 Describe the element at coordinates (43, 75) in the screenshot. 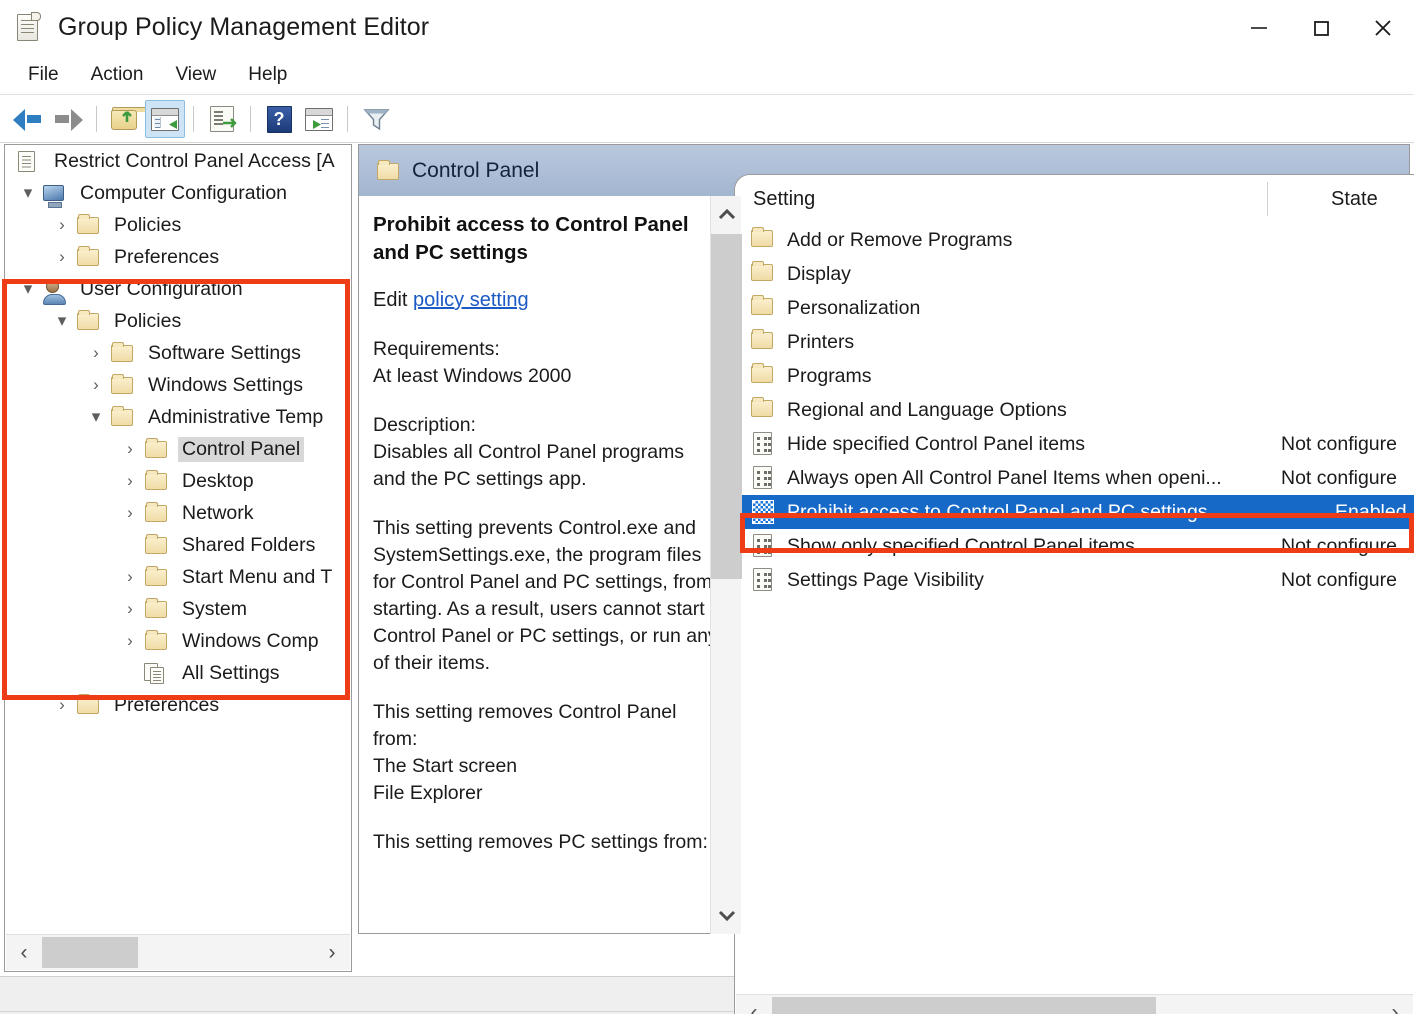

I see `menu-file: File` at that location.